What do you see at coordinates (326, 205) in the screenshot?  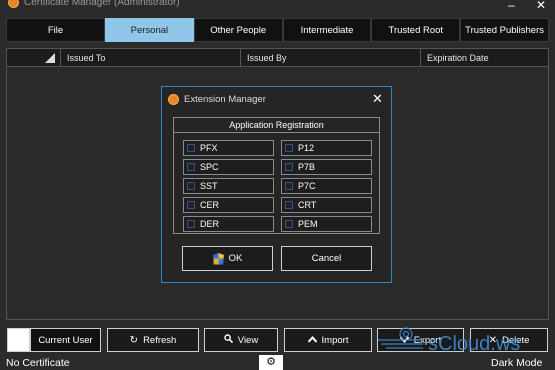 I see `extension-crt-checkbox: CRT` at bounding box center [326, 205].